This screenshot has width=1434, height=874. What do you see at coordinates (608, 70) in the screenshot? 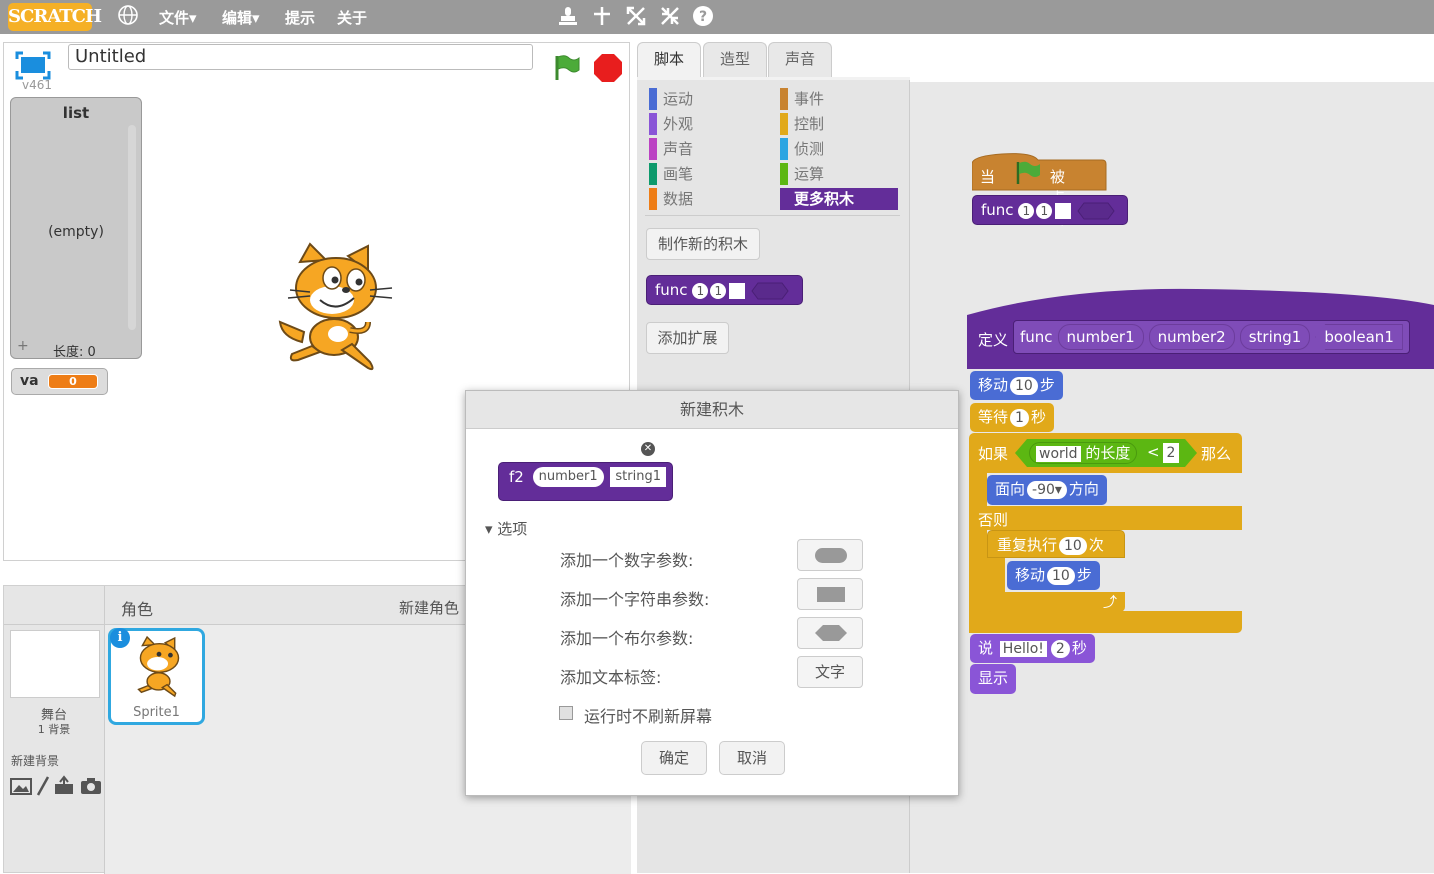
I see `stop-sign-icon` at bounding box center [608, 70].